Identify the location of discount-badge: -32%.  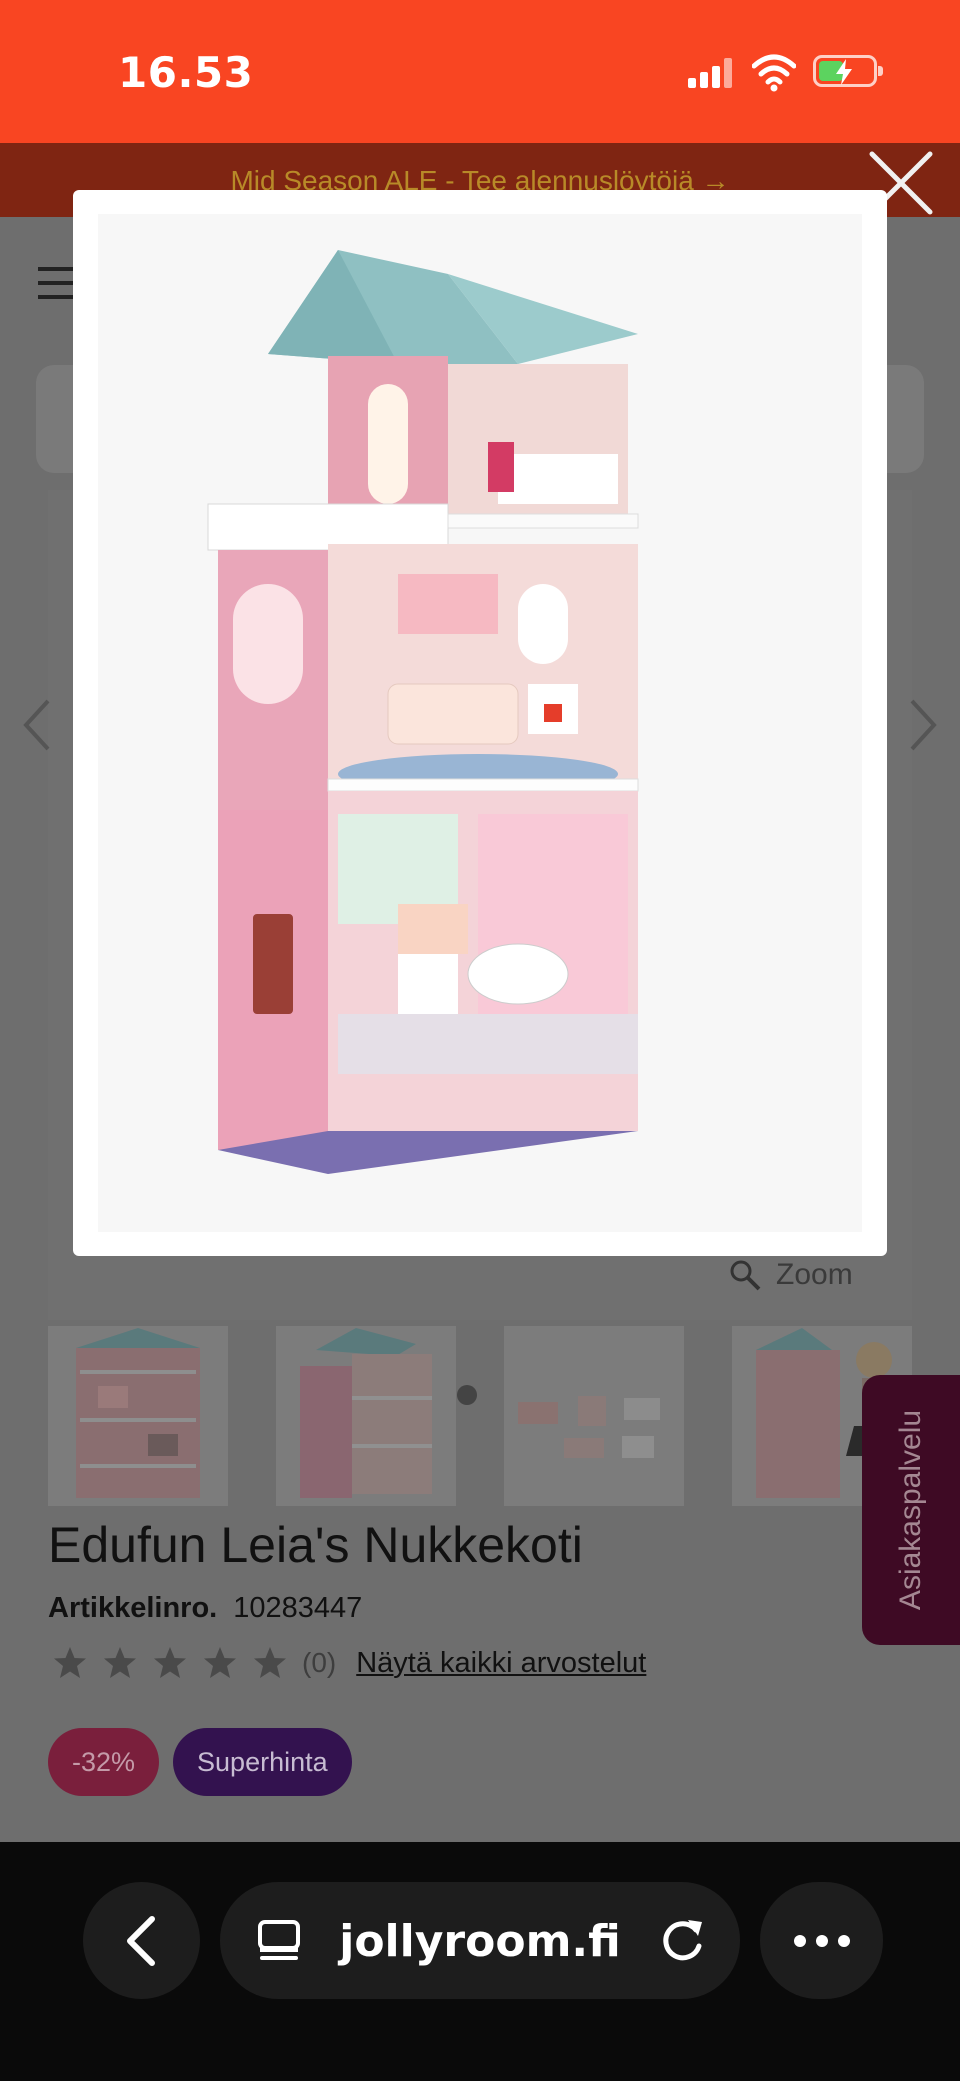
(104, 1762).